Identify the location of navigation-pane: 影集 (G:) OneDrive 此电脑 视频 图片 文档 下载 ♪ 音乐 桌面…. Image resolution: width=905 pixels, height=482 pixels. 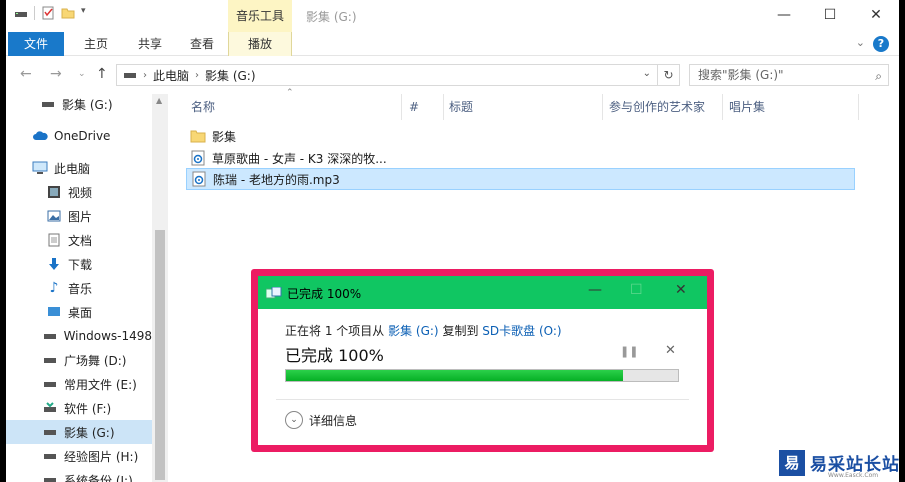
(86, 286).